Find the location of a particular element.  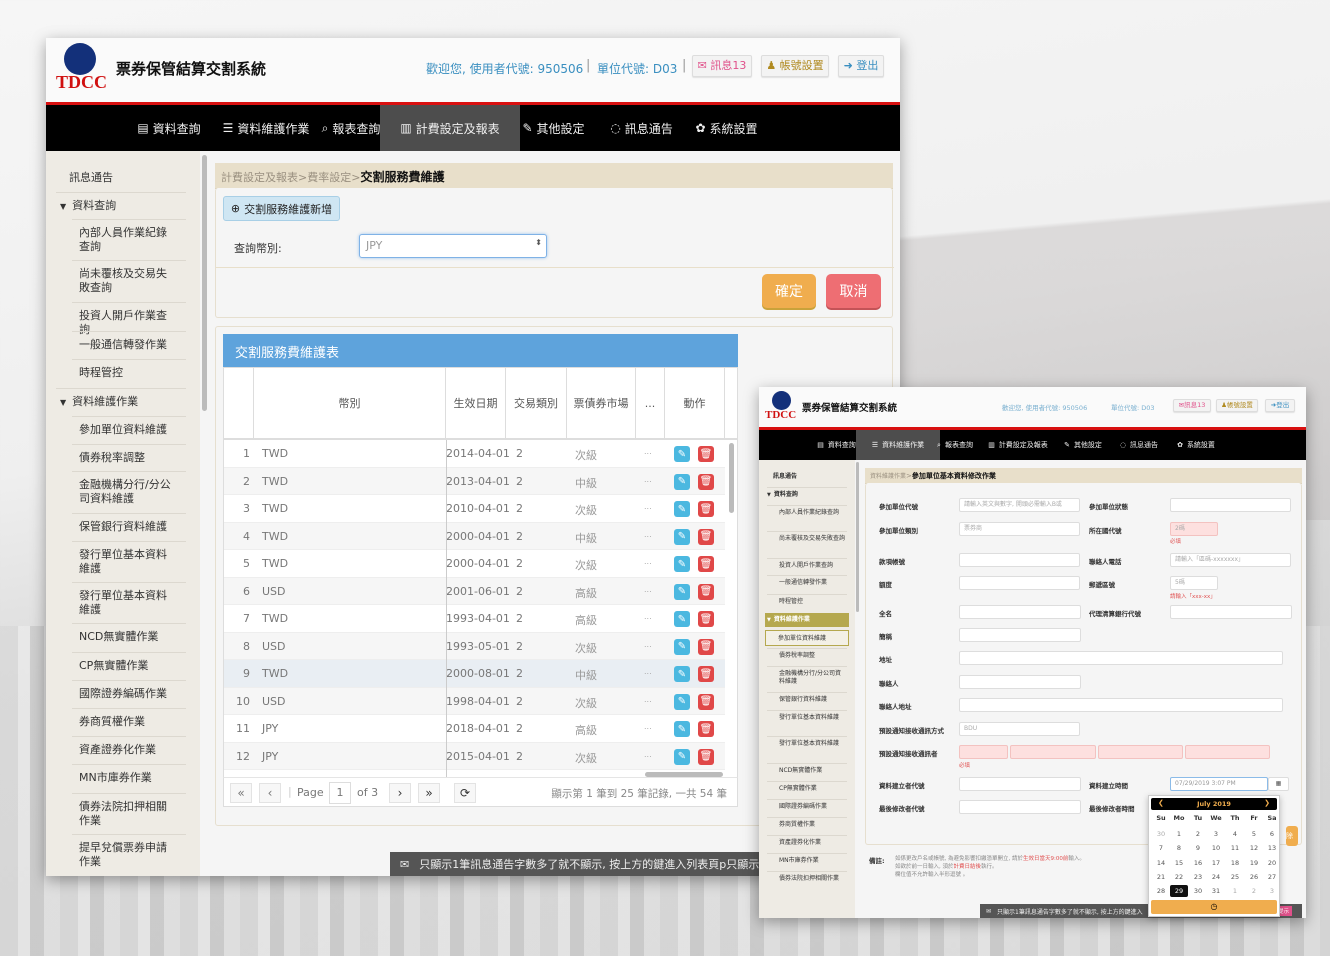

account-no-input is located at coordinates (1019, 560).